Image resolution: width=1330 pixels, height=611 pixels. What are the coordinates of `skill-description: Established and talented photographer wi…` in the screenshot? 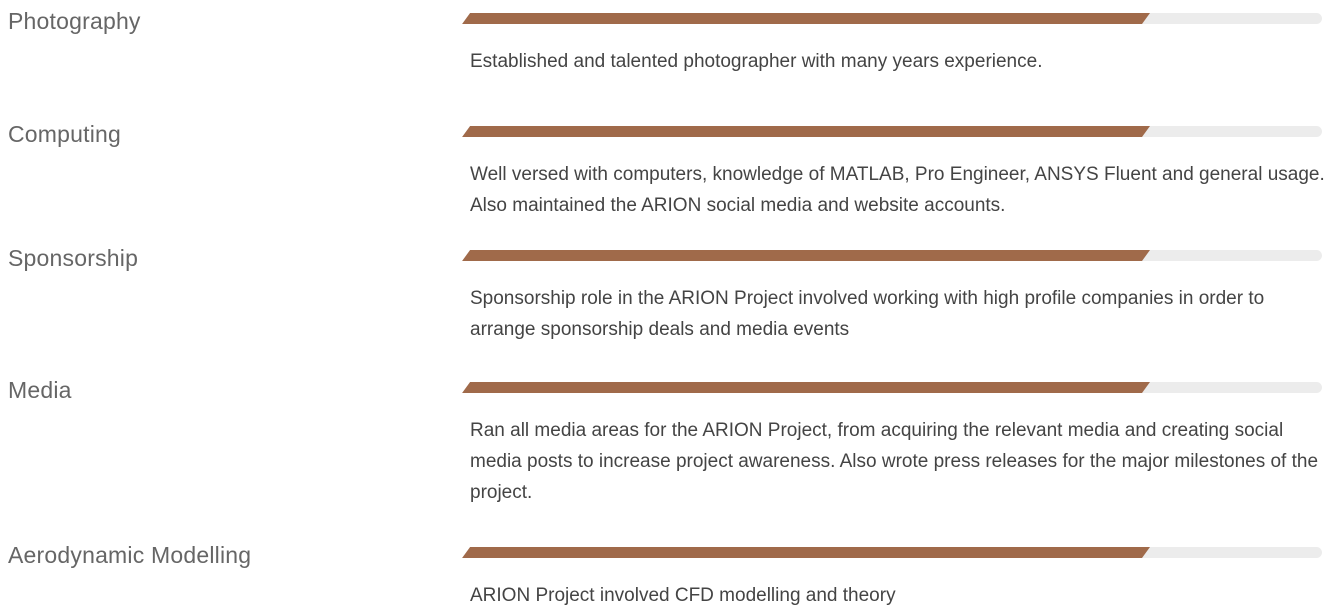 It's located at (756, 61).